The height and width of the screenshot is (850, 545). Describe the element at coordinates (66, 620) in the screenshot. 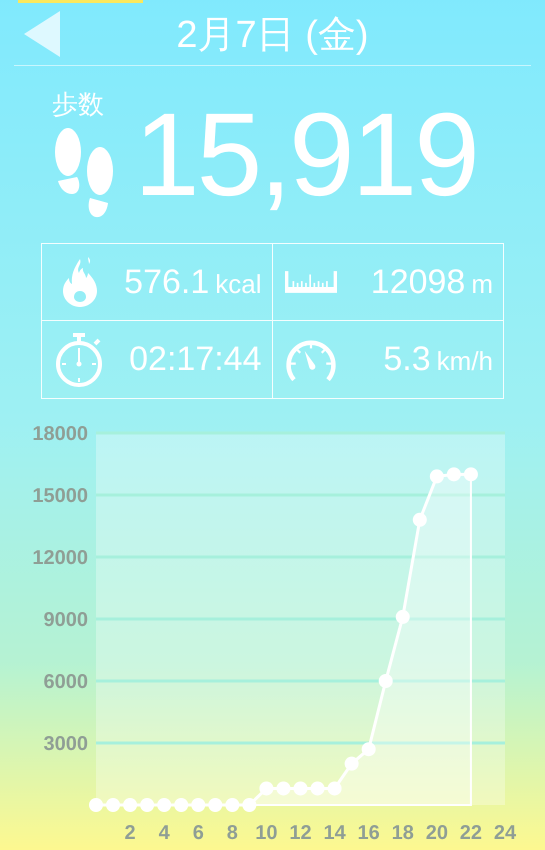

I see `axis-label: 9000` at that location.